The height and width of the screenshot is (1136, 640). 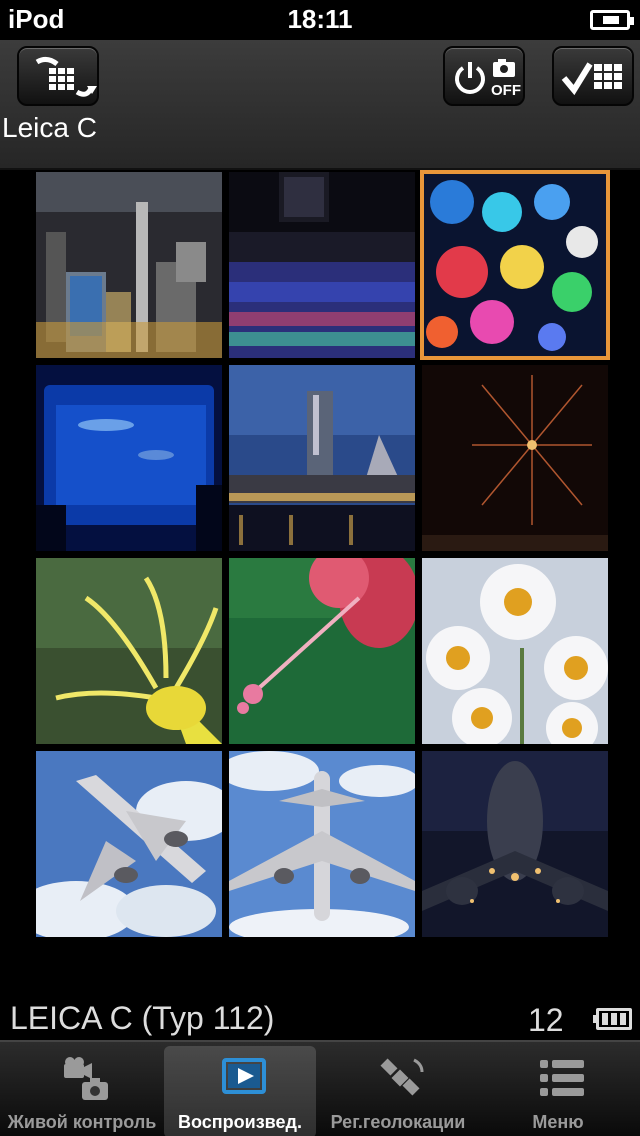 I want to click on airplane-overhead-photo, so click(x=322, y=844).